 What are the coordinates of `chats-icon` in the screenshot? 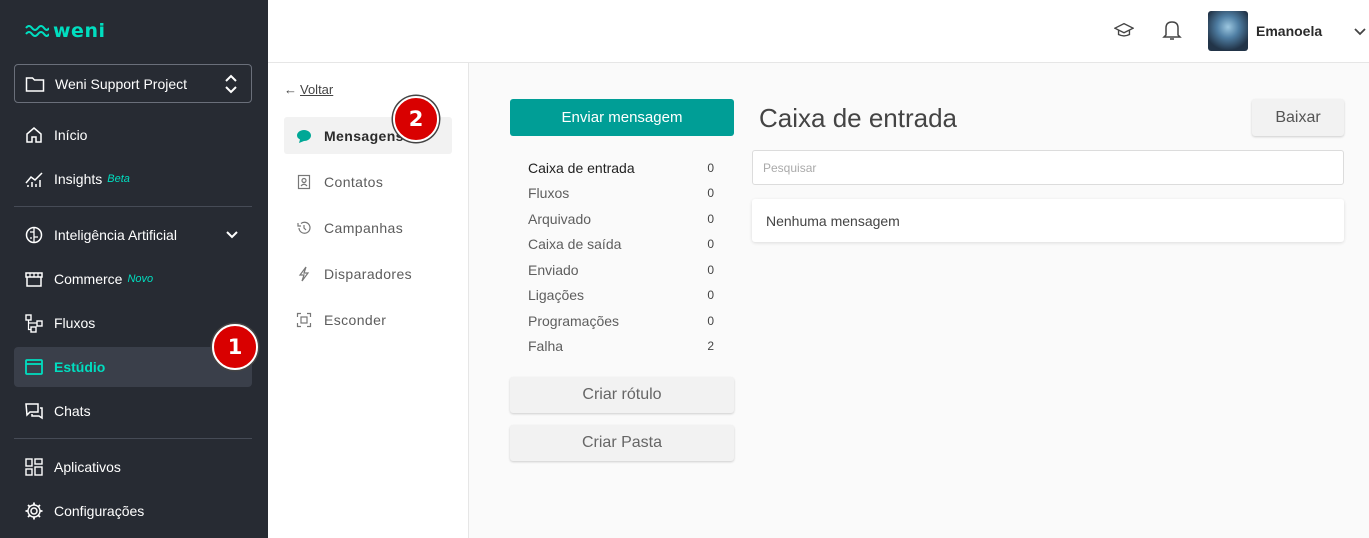 It's located at (34, 411).